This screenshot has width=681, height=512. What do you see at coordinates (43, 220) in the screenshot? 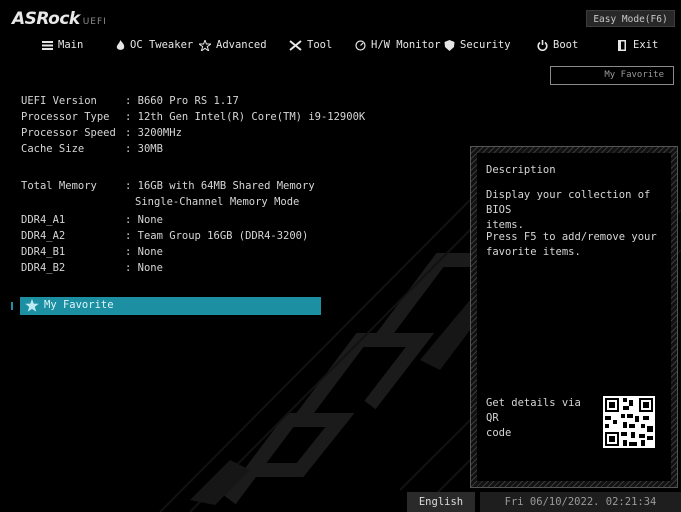
I see `ddr4-a1-label: DDR4_A1` at bounding box center [43, 220].